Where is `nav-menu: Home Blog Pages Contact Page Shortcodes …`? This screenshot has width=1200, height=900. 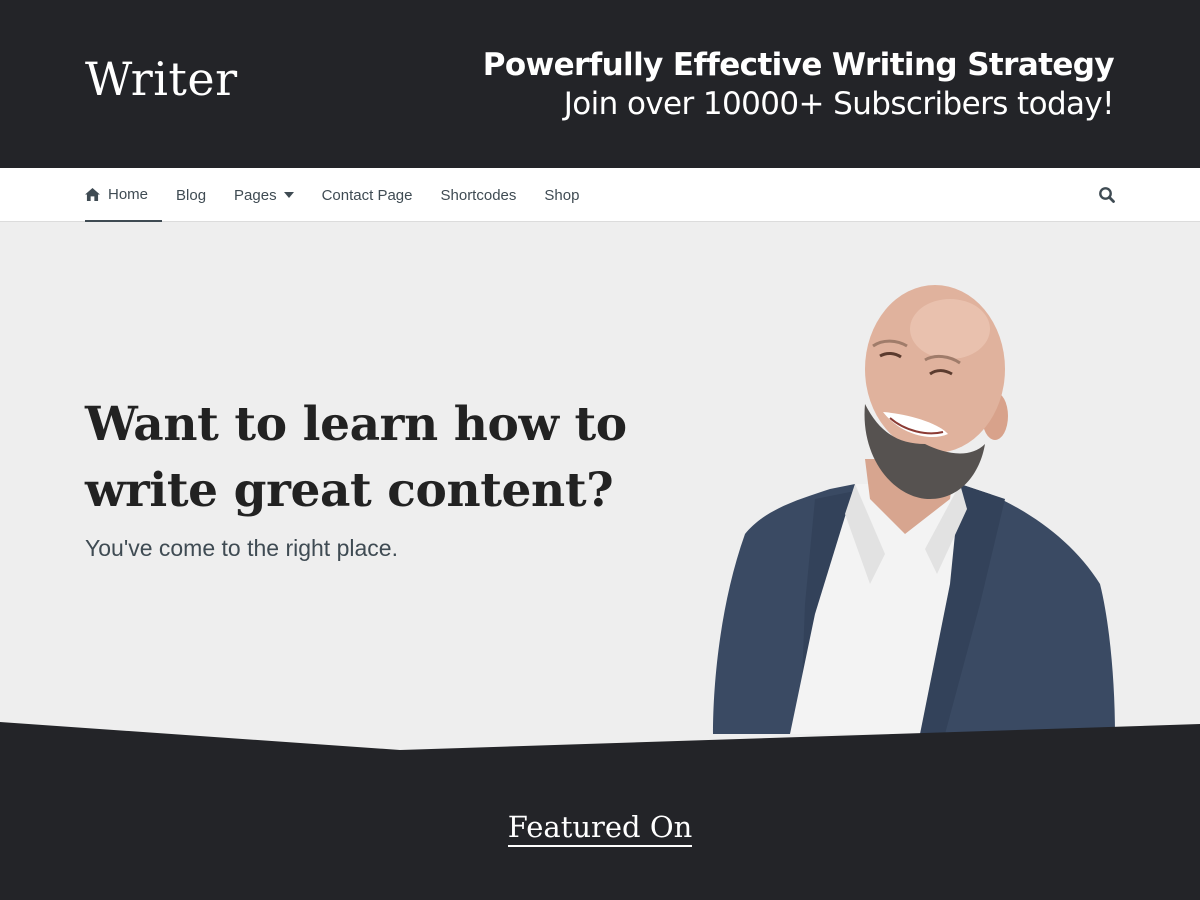
nav-menu: Home Blog Pages Contact Page Shortcodes … is located at coordinates (339, 195).